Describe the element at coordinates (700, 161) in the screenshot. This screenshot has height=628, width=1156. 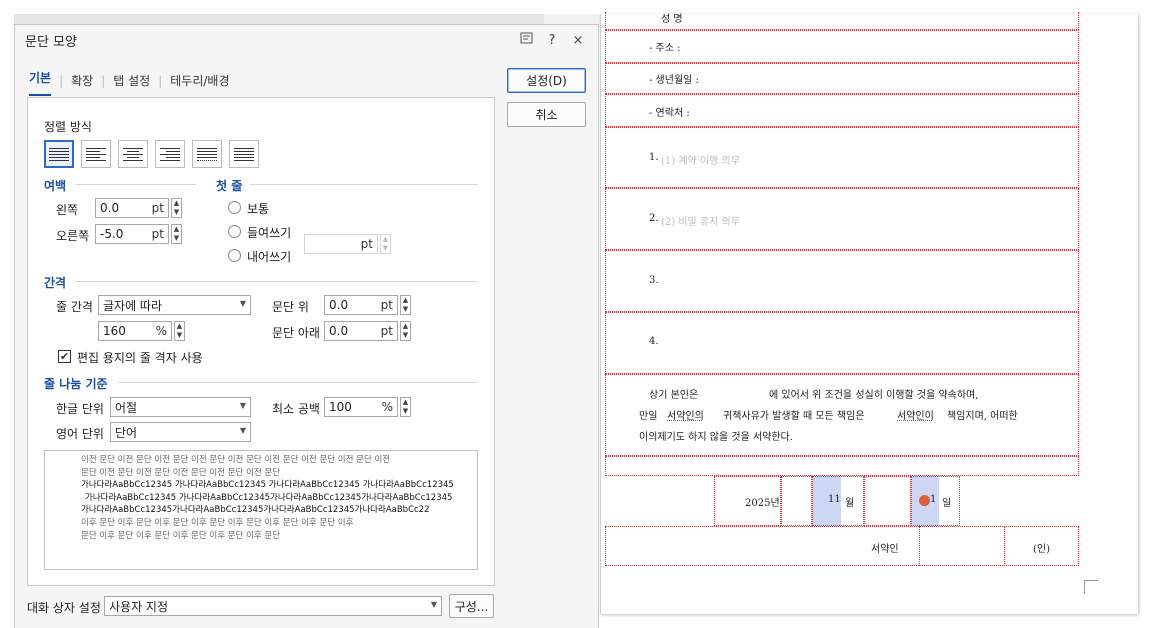
I see `doc-item-1-text: (1) 계약 이행 의무` at that location.